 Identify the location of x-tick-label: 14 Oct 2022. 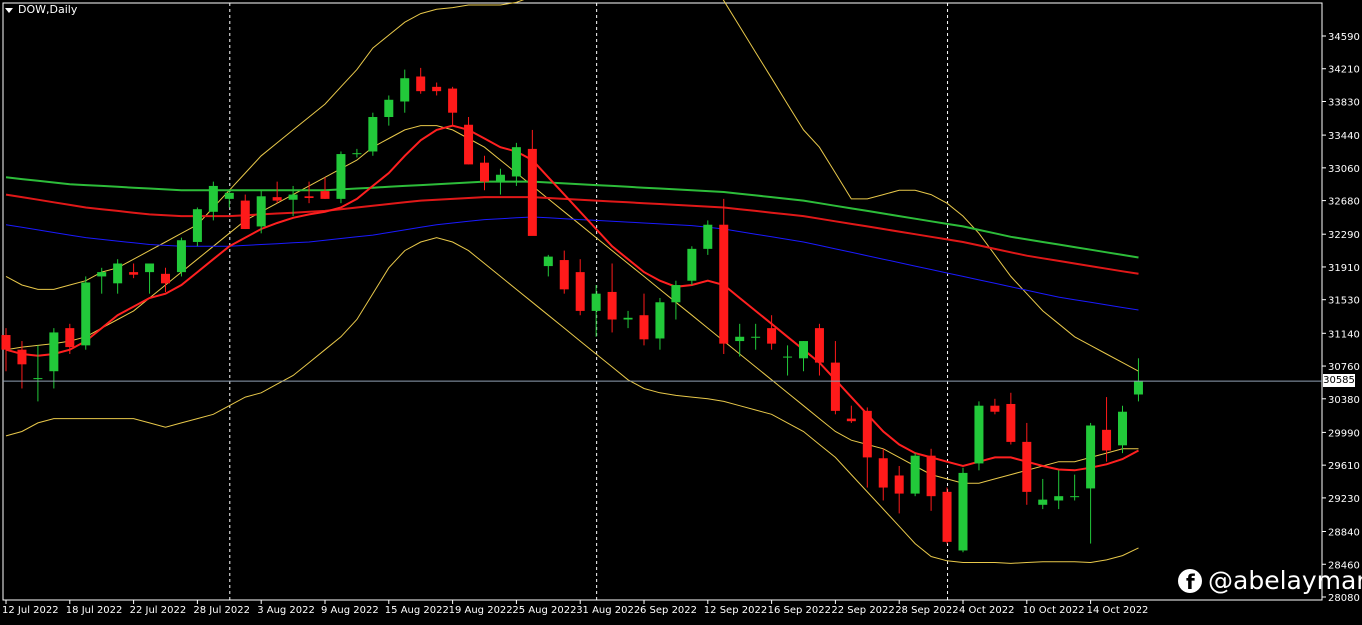
(1118, 610).